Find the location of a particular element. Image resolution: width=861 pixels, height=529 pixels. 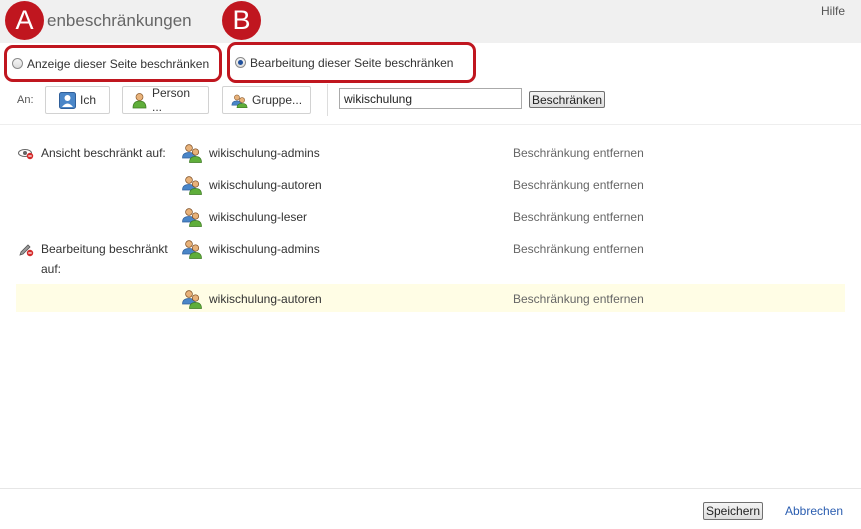

save-button: Speichern is located at coordinates (733, 511).